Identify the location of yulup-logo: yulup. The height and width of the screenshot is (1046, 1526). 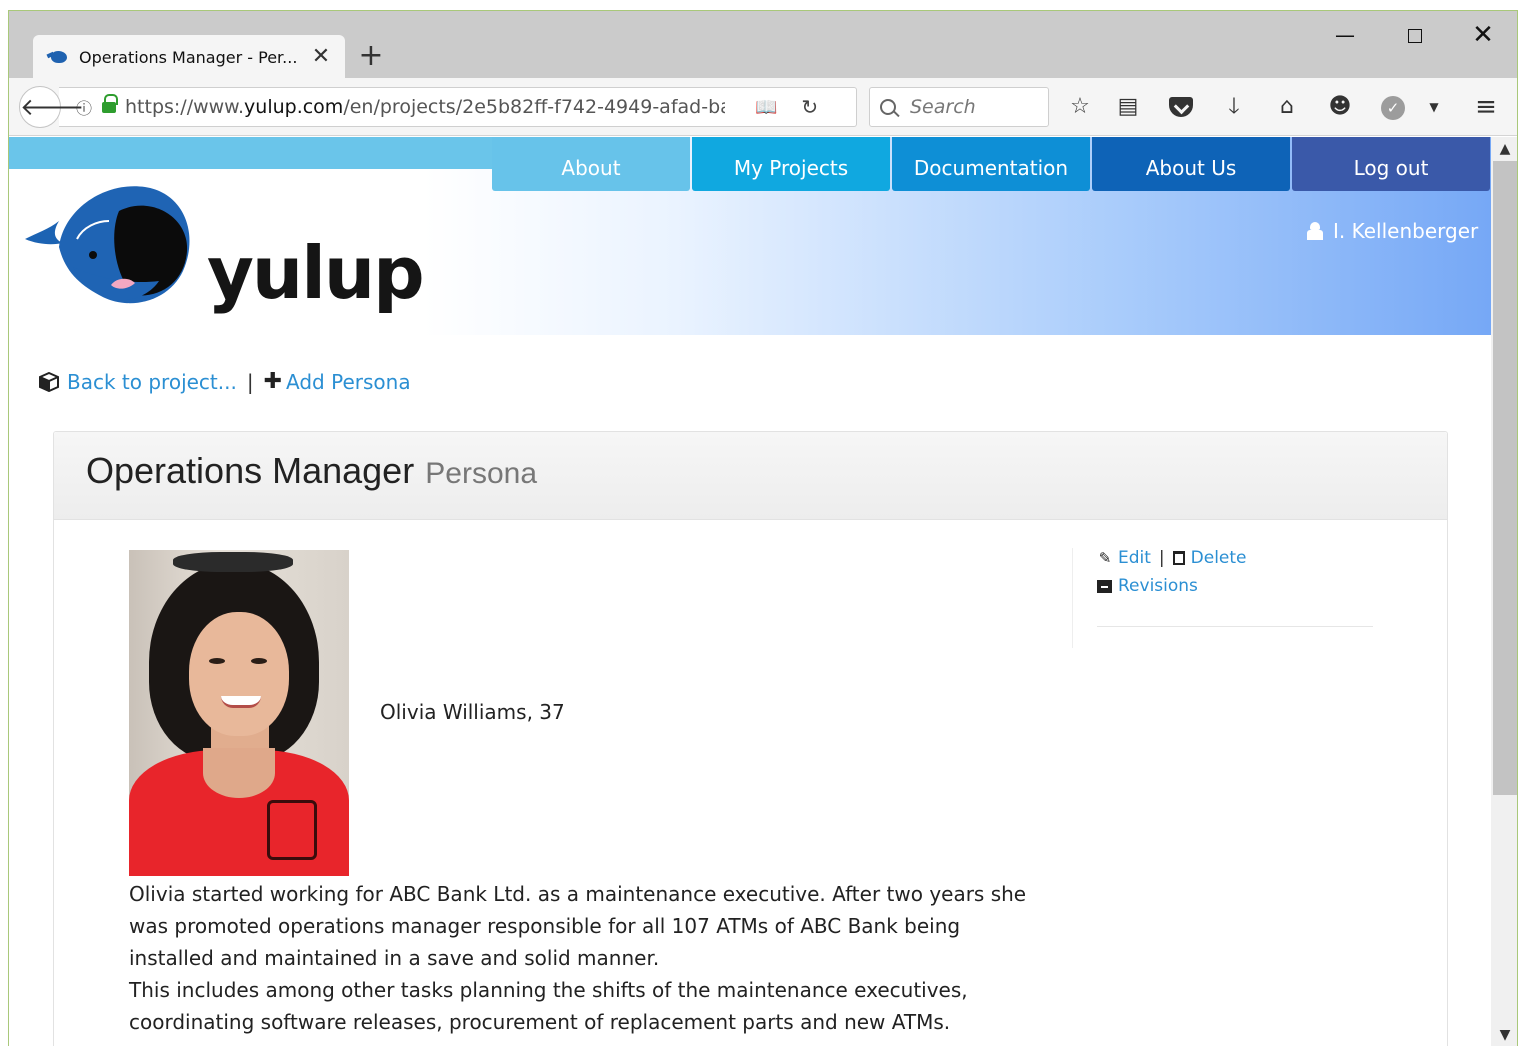
(224, 256).